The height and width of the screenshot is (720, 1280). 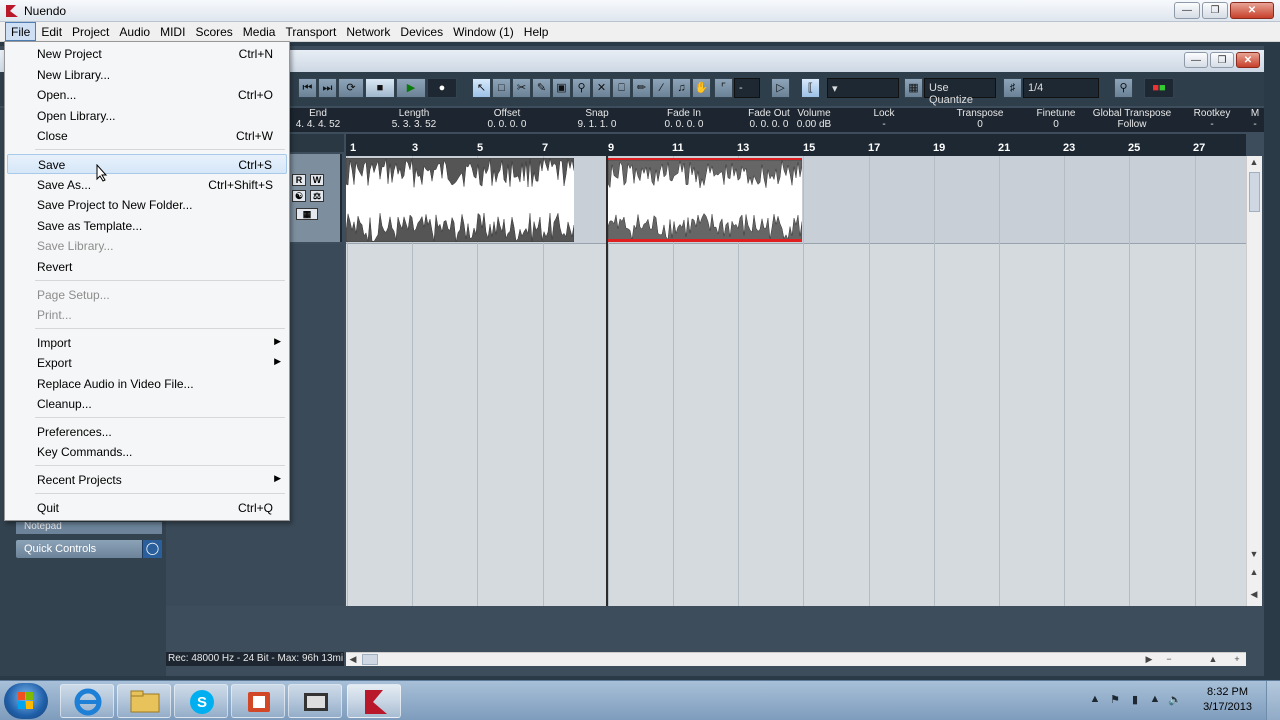 What do you see at coordinates (980, 119) in the screenshot?
I see `info-transpose: Transpose 0` at bounding box center [980, 119].